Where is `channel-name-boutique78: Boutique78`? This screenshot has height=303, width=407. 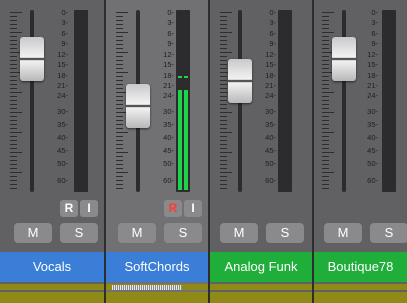 channel-name-boutique78: Boutique78 is located at coordinates (360, 267).